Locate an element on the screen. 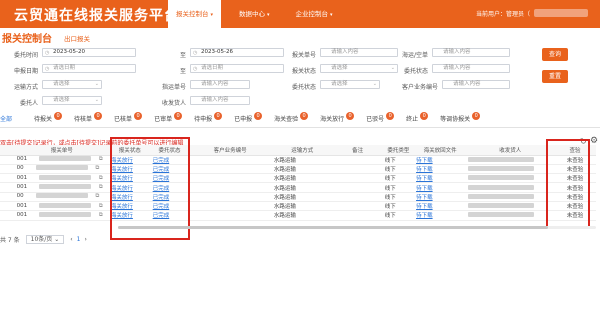 Image resolution: width=600 pixels, height=312 pixels. consignee-input: 请输入内容 is located at coordinates (220, 100).